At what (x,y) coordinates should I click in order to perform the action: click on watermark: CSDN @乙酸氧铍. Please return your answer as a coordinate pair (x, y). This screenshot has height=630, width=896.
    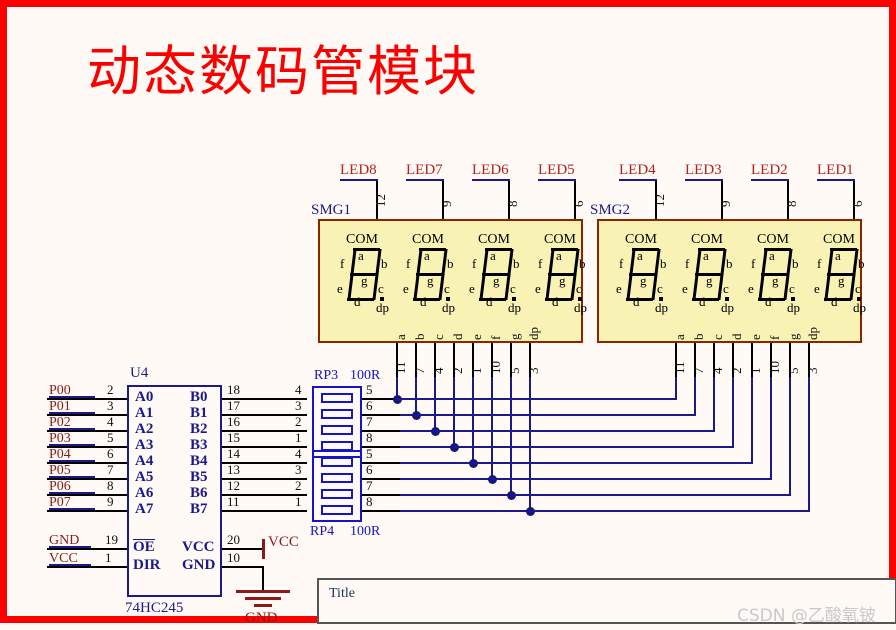
    Looking at the image, I should click on (806, 616).